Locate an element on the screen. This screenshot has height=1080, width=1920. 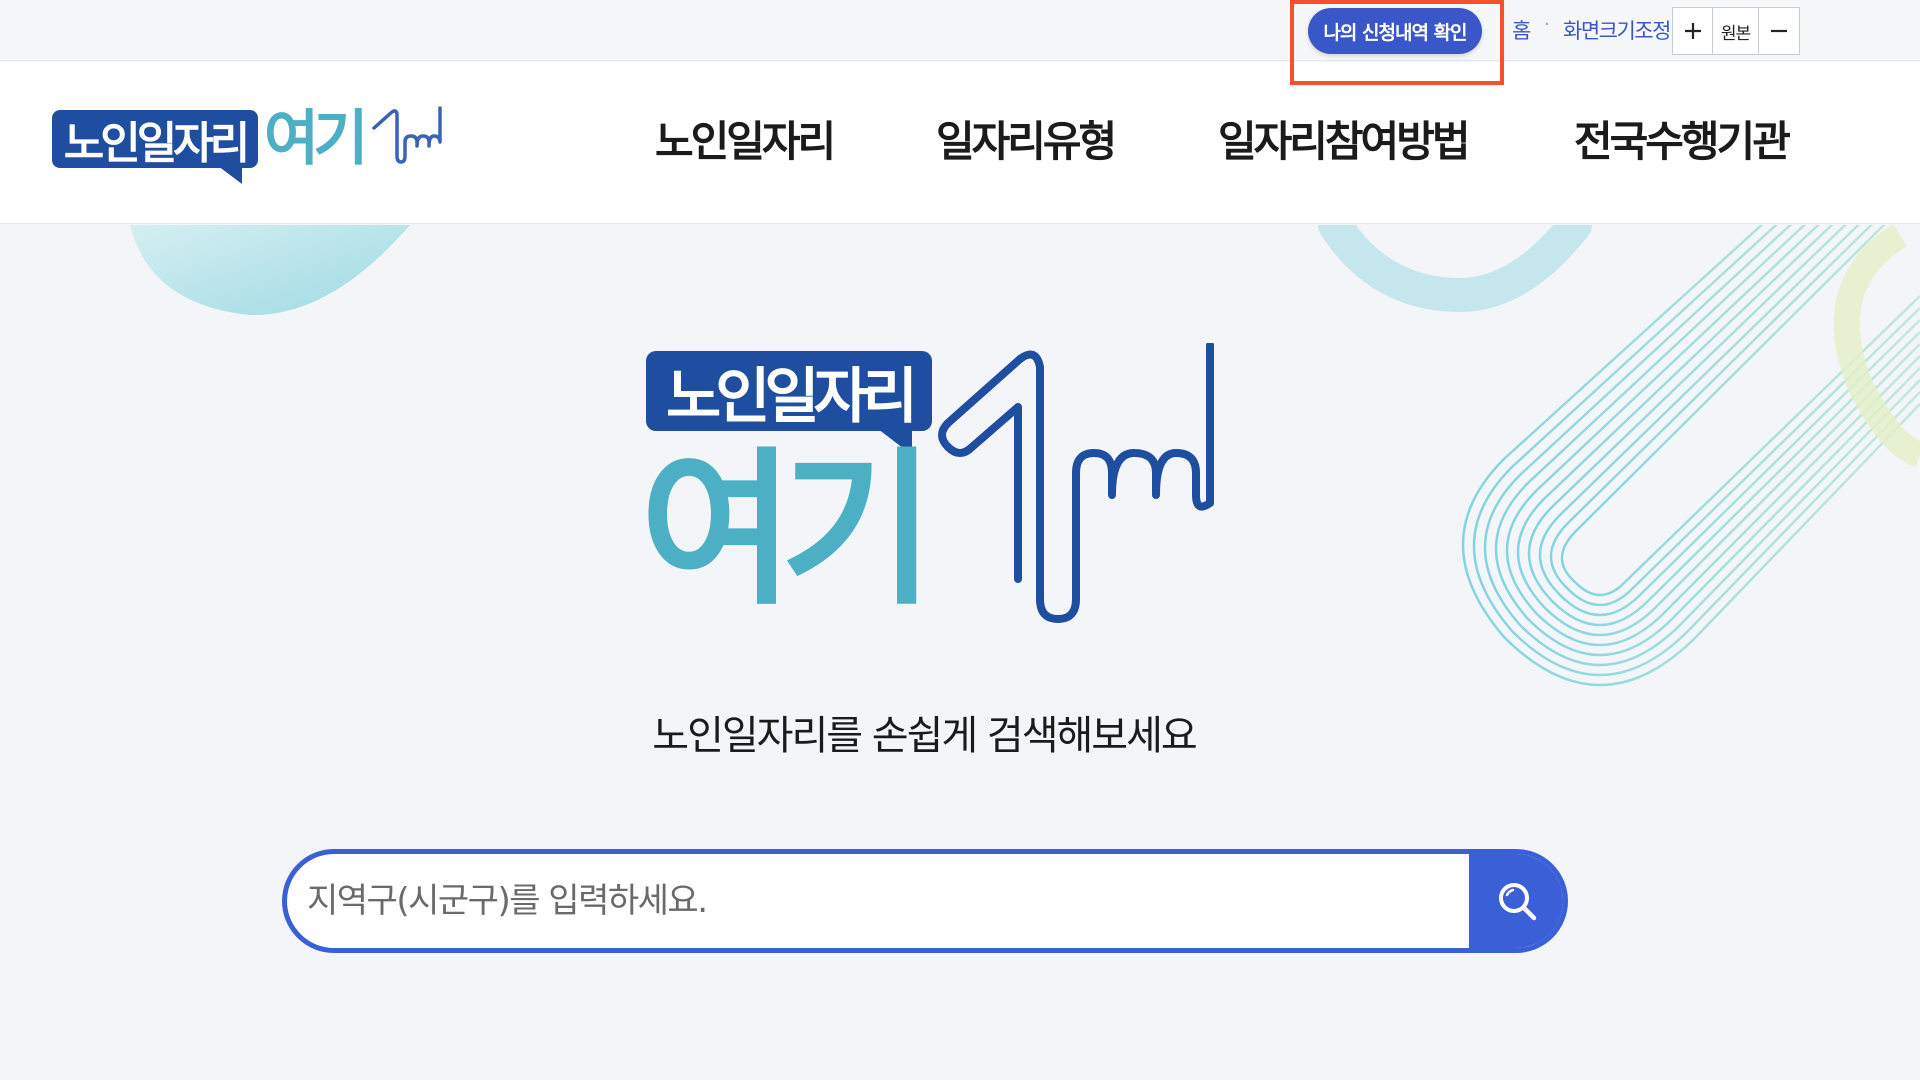
my-application-history-button: 나의 신청내역 확인 is located at coordinates (1395, 31).